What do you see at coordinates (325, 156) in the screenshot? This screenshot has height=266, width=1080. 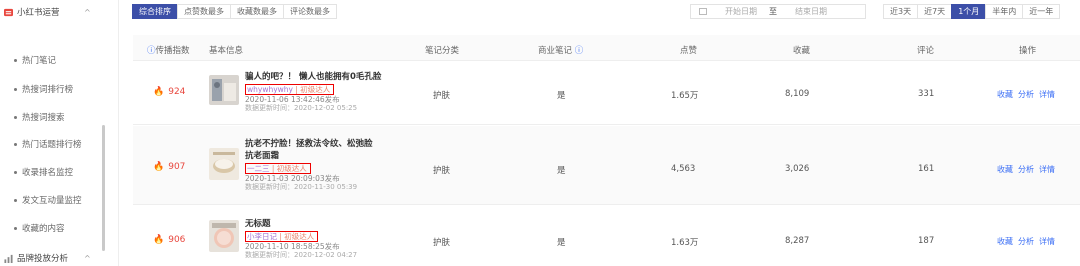 I see `note-title-line2: 抗老面霜` at bounding box center [325, 156].